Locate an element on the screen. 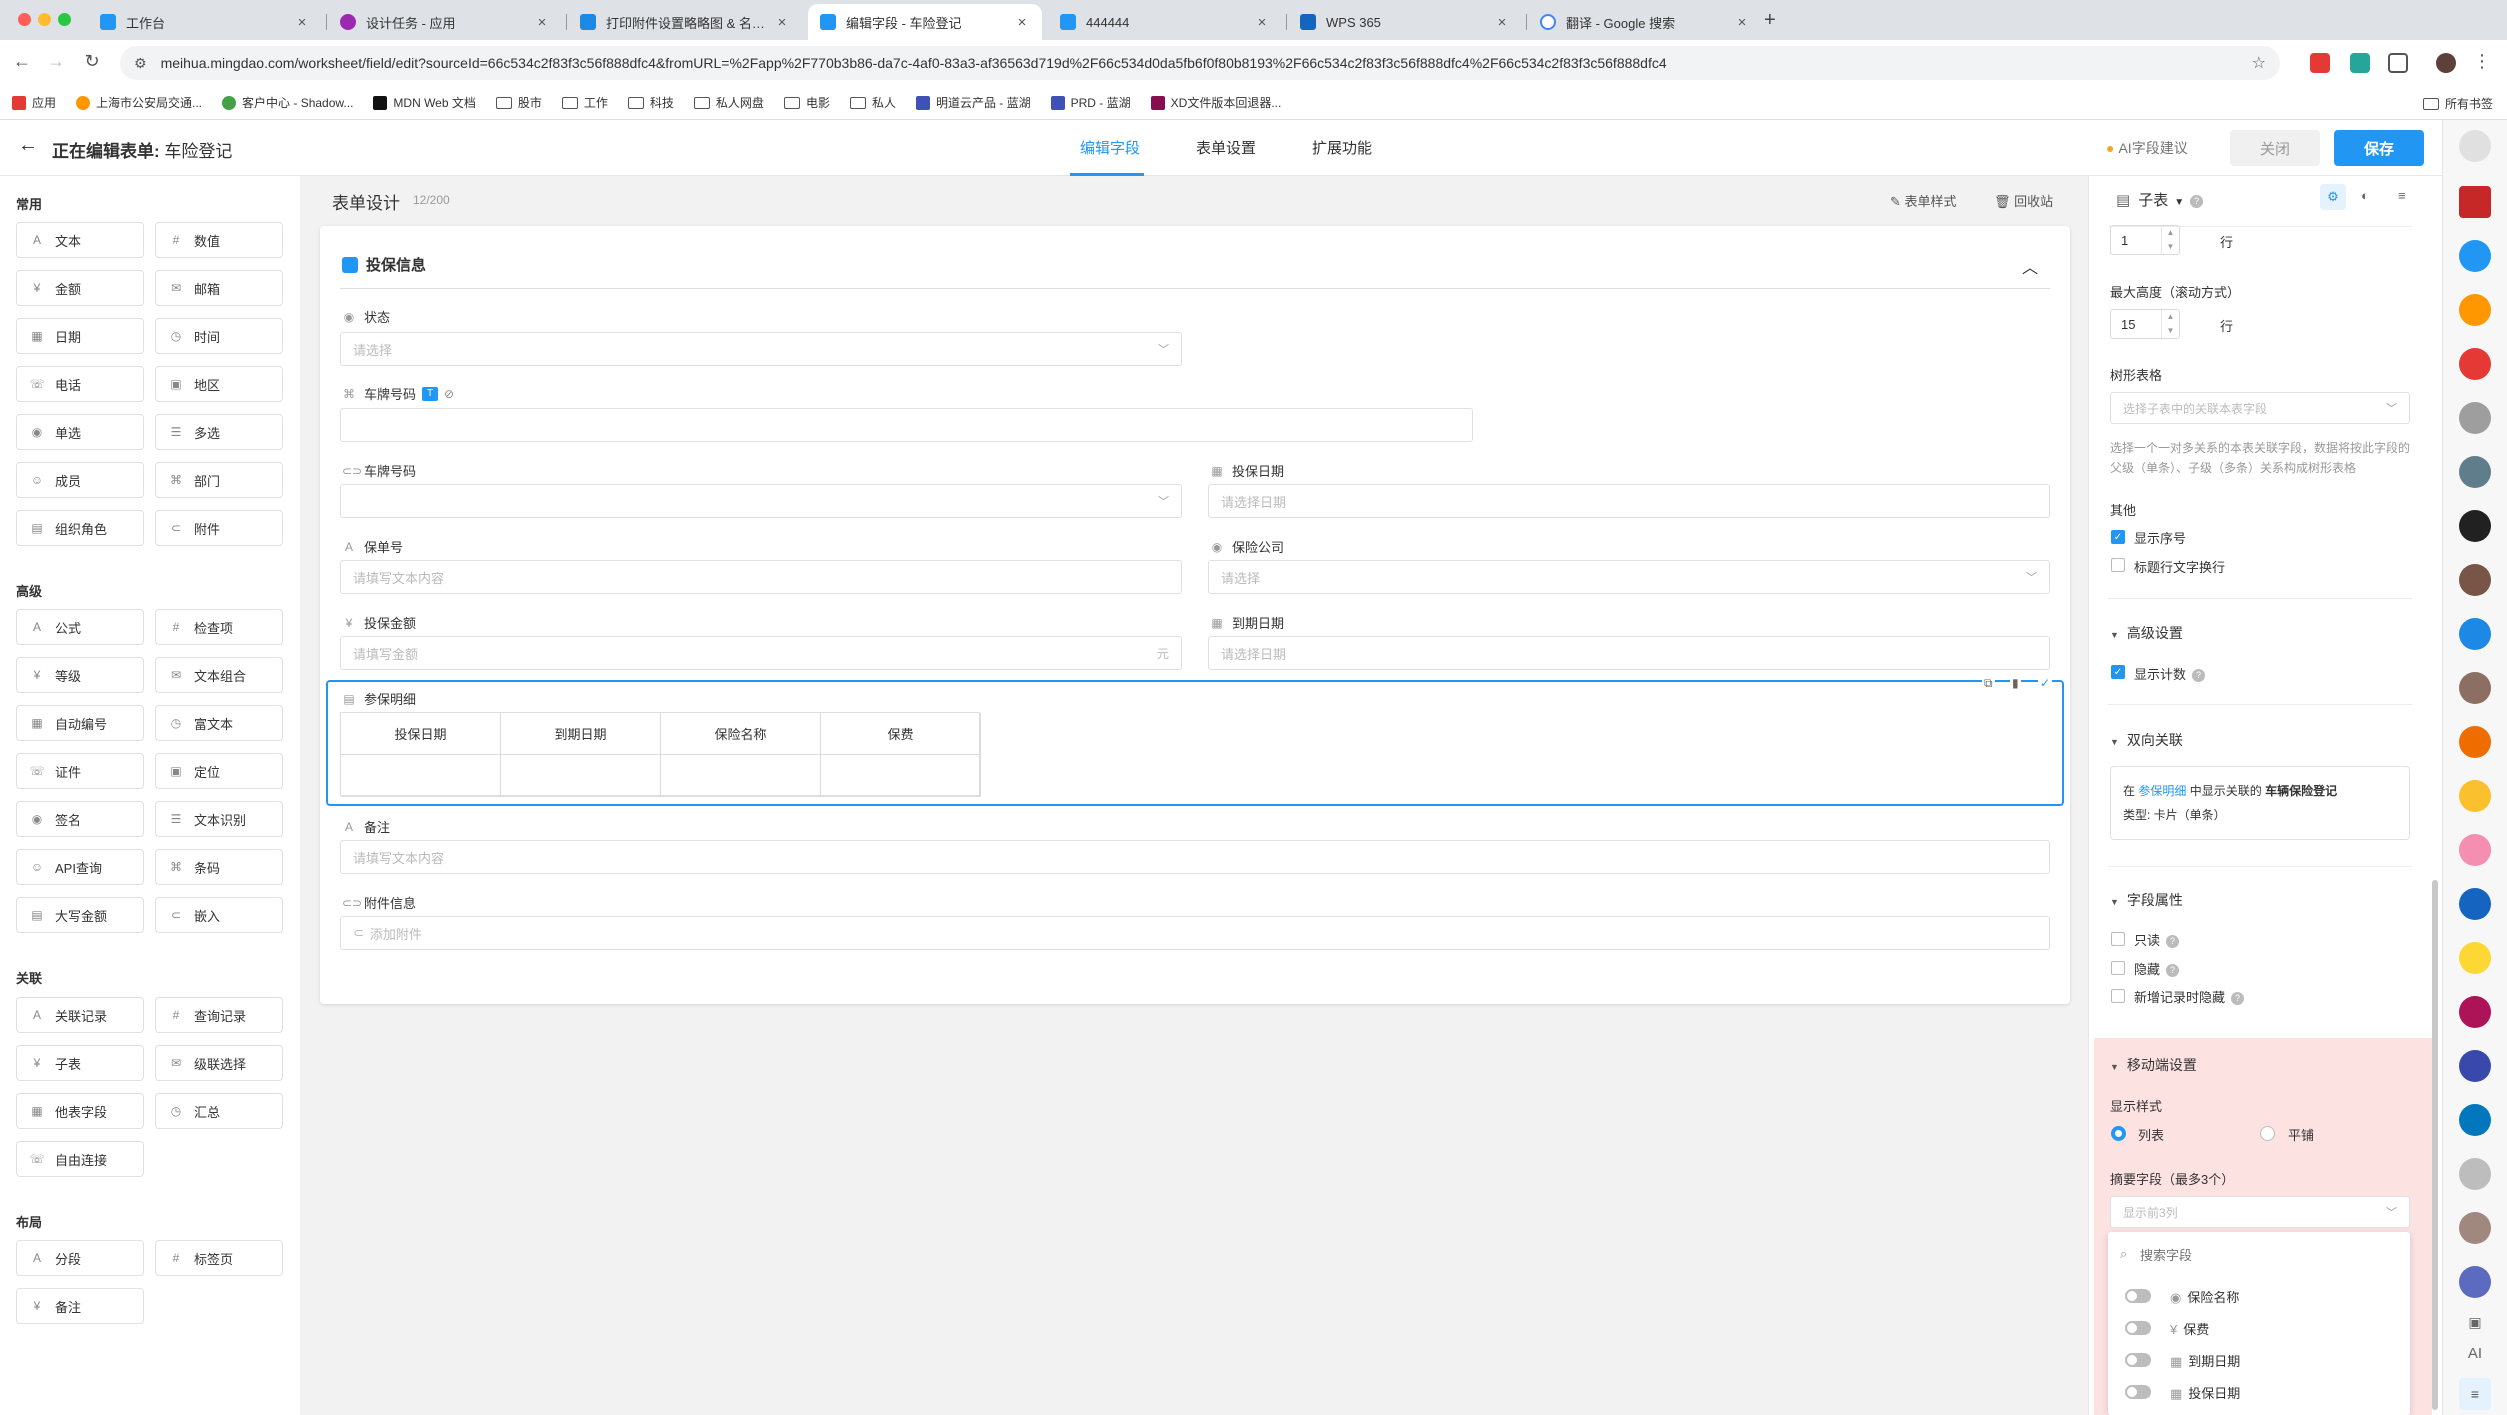 This screenshot has height=1415, width=2507. bookmark-folder: 私人网盘 is located at coordinates (728, 102).